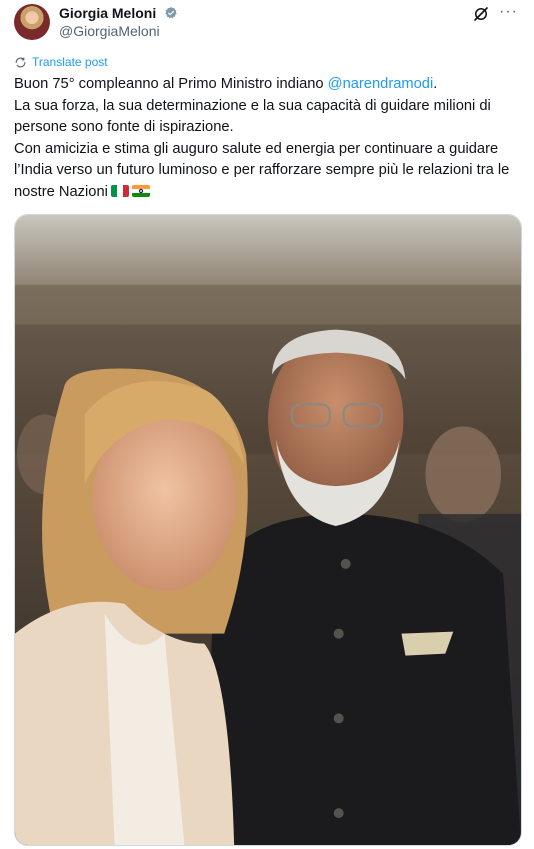  I want to click on mention-link: @narendramodi, so click(381, 84).